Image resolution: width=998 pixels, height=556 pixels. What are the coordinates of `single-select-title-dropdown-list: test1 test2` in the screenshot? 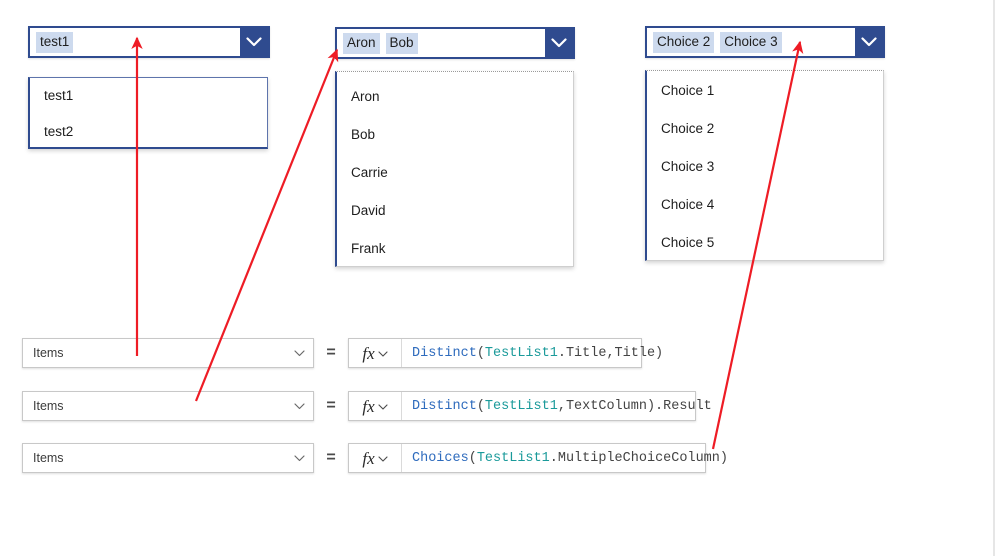 It's located at (148, 113).